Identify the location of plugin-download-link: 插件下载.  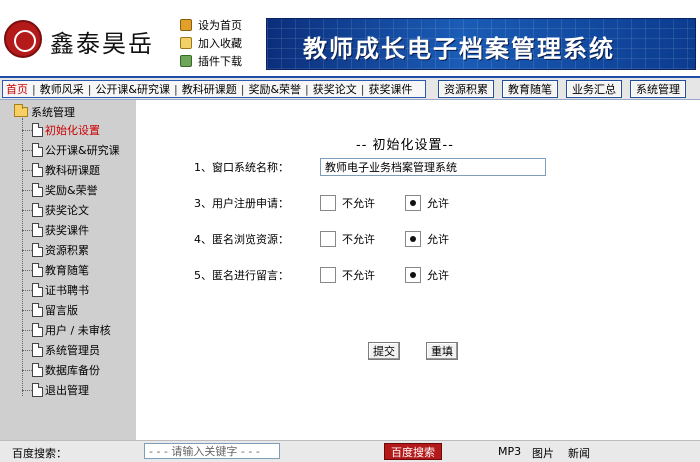
(220, 61).